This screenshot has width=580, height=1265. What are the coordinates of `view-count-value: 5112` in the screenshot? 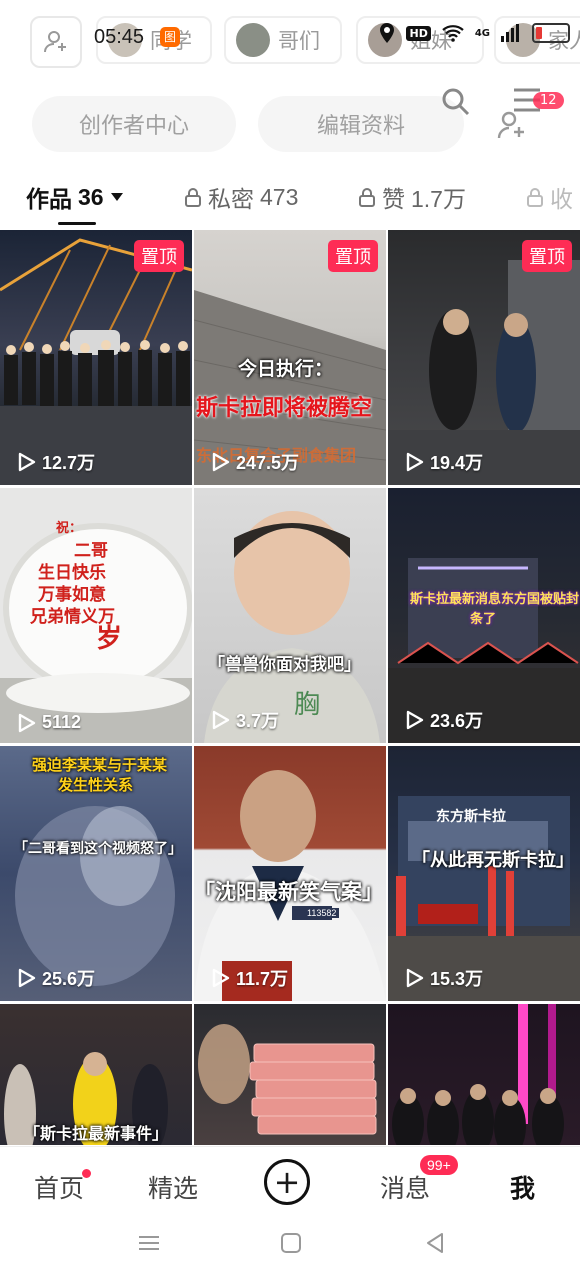 It's located at (62, 722).